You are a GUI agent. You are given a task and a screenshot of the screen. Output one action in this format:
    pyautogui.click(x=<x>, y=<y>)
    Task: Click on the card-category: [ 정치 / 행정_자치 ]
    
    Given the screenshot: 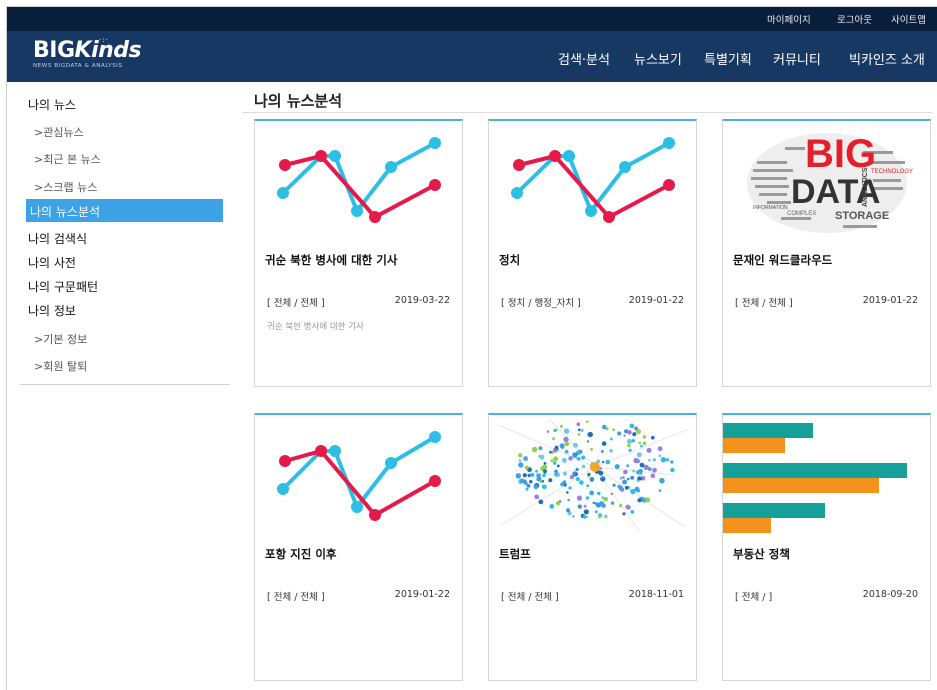 What is the action you would take?
    pyautogui.click(x=541, y=303)
    